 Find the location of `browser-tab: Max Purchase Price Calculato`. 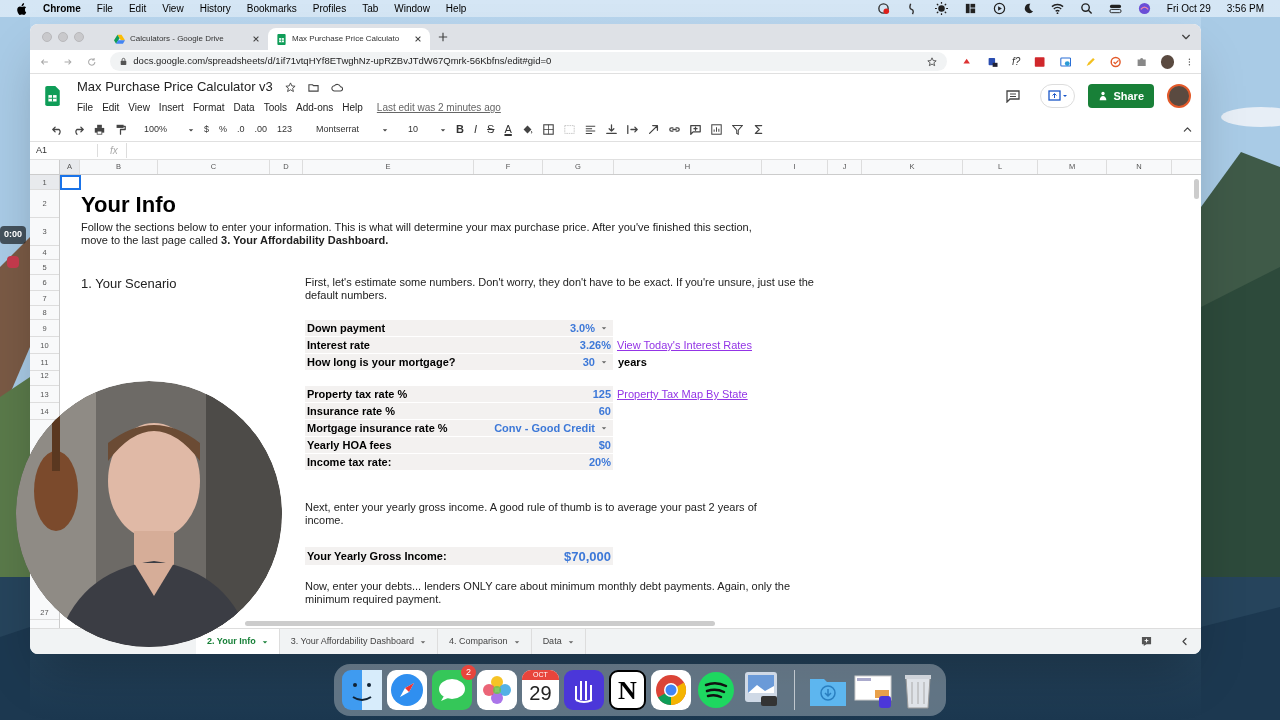

browser-tab: Max Purchase Price Calculato is located at coordinates (349, 39).